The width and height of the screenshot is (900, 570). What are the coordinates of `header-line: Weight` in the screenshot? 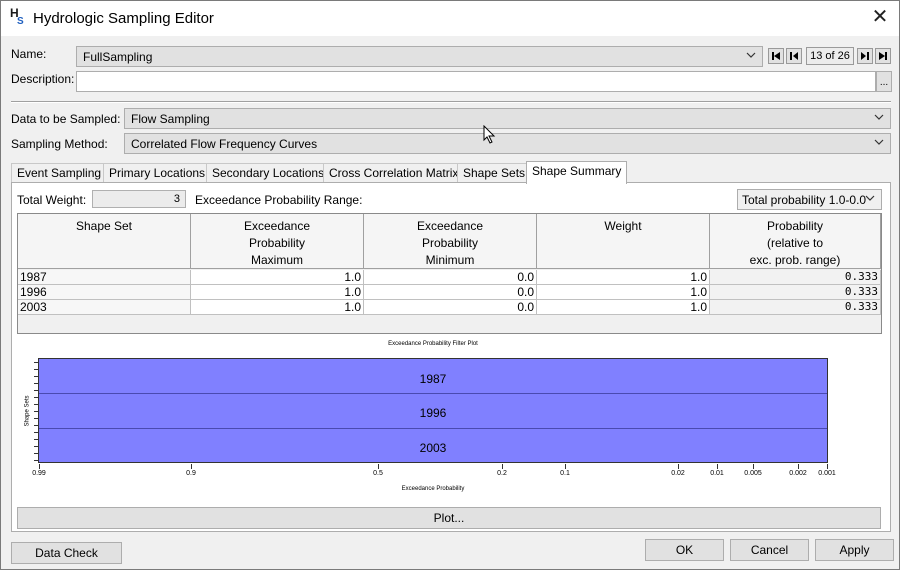 It's located at (623, 226).